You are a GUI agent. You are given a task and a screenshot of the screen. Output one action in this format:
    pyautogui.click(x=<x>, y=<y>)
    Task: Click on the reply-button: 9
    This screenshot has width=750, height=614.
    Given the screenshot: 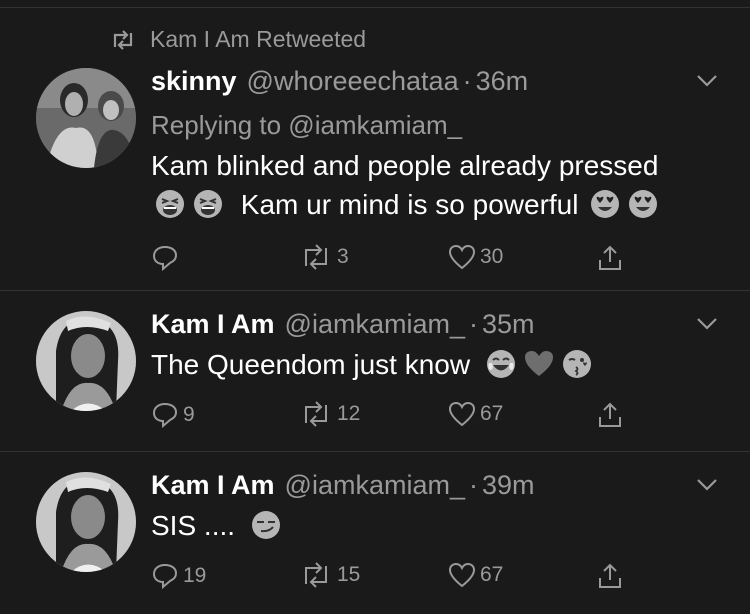 What is the action you would take?
    pyautogui.click(x=173, y=415)
    